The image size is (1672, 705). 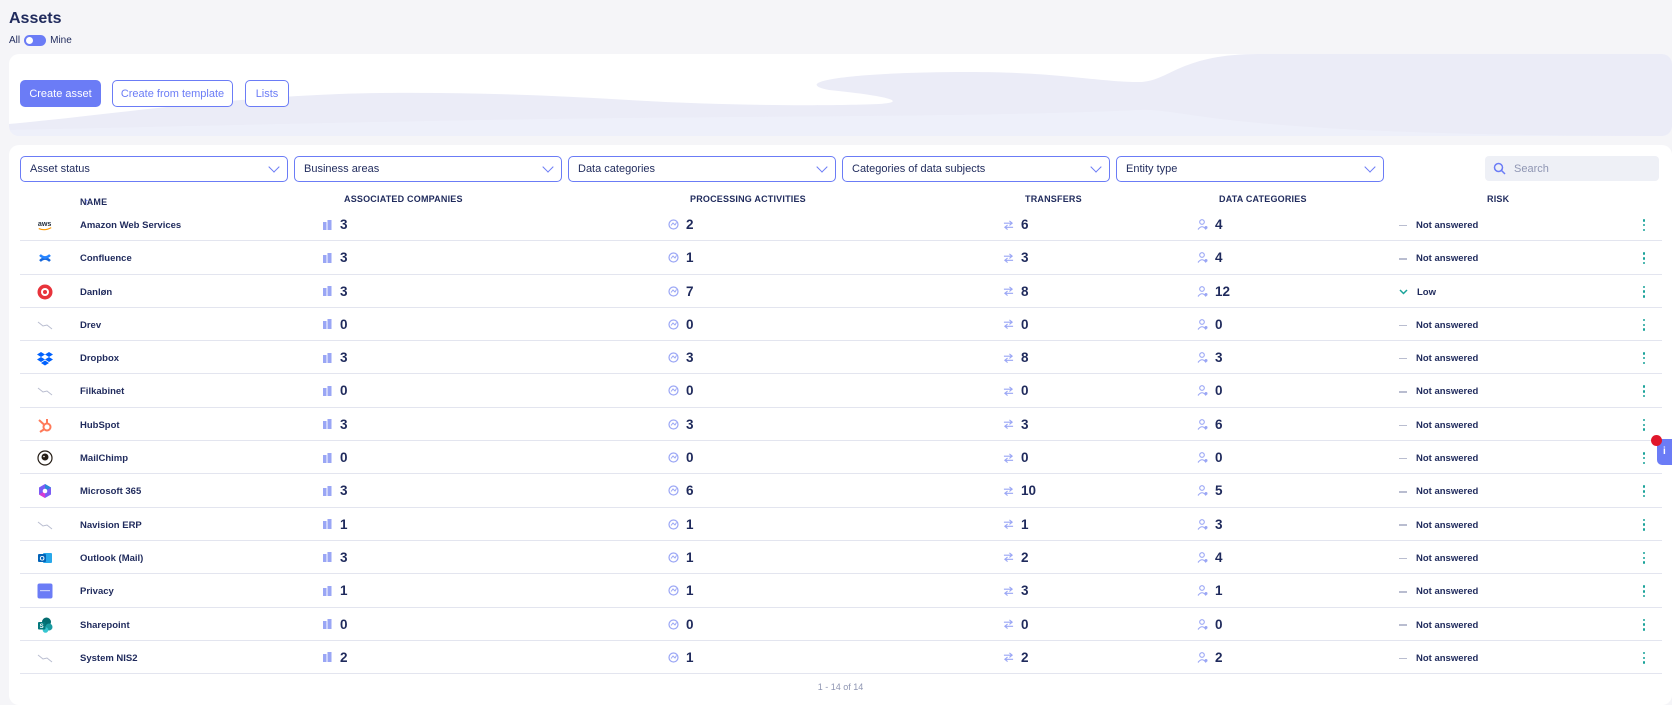 I want to click on asset-name: Danløn, so click(x=96, y=292).